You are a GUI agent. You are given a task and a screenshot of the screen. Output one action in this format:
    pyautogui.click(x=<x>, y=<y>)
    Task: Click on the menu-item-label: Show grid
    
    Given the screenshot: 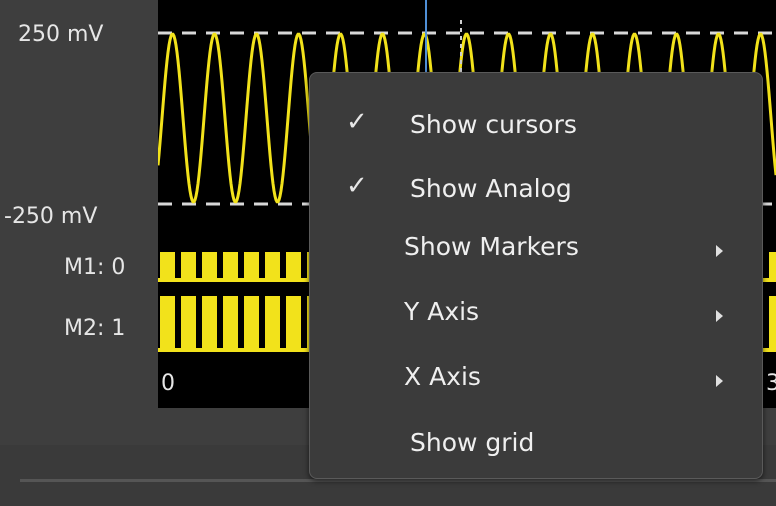 What is the action you would take?
    pyautogui.click(x=472, y=442)
    